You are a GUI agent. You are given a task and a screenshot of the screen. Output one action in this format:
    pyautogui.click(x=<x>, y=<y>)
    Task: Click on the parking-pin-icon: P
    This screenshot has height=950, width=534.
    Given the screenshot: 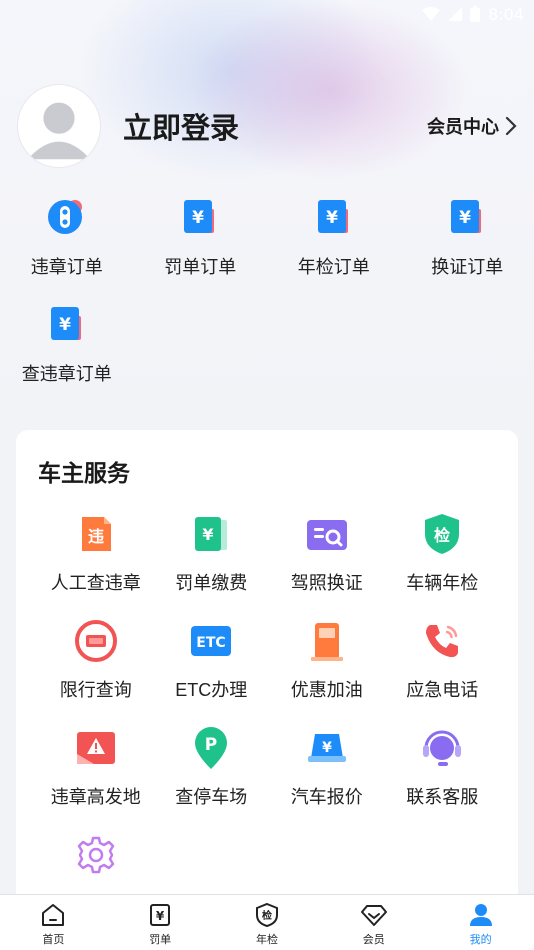 What is the action you would take?
    pyautogui.click(x=211, y=748)
    